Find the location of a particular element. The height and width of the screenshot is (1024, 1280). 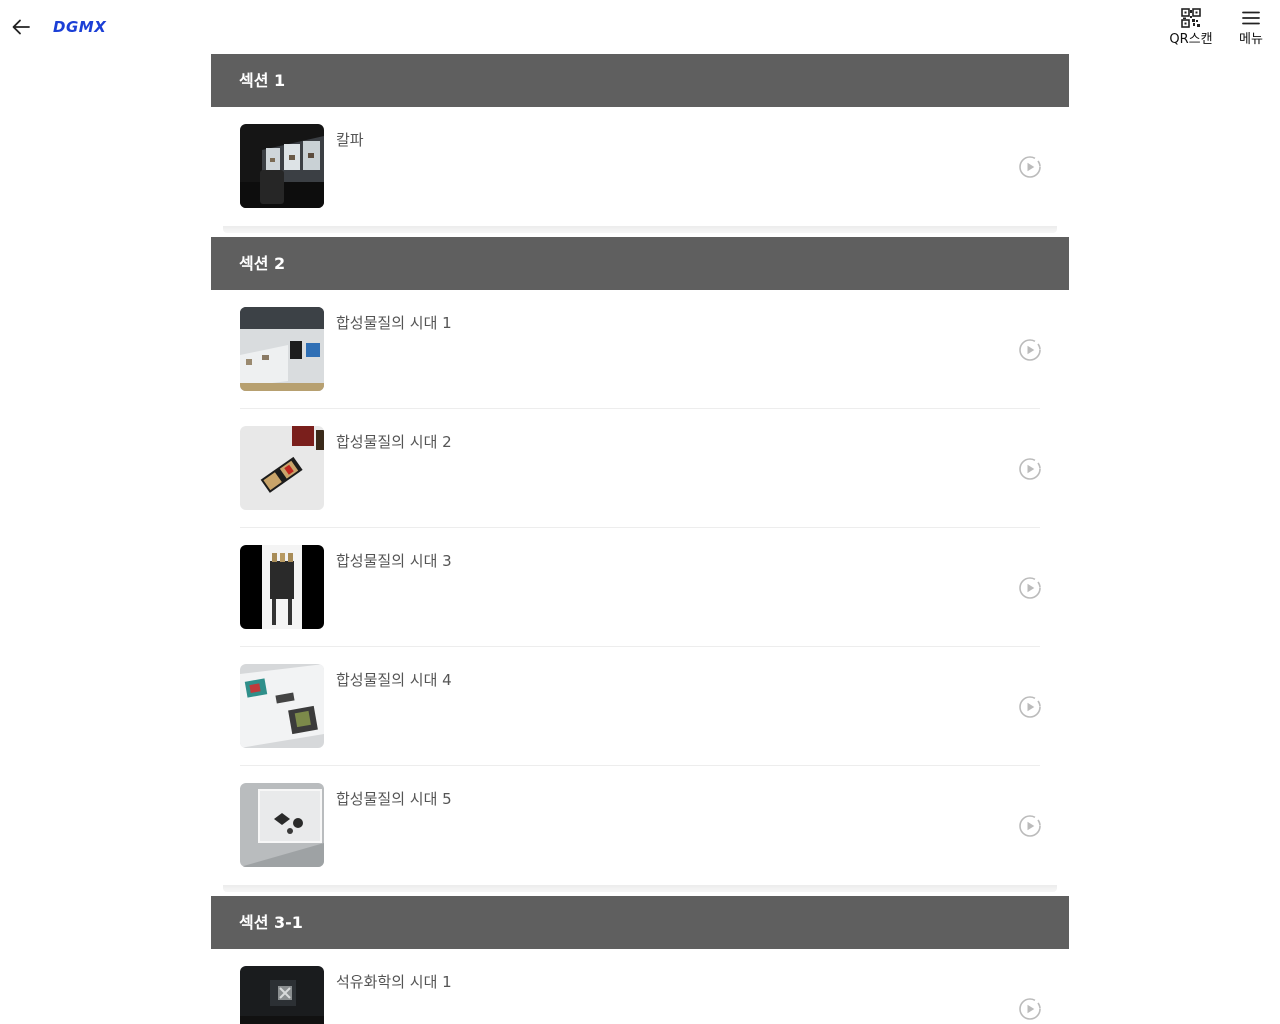

item-title: 칼파 is located at coordinates (350, 140).